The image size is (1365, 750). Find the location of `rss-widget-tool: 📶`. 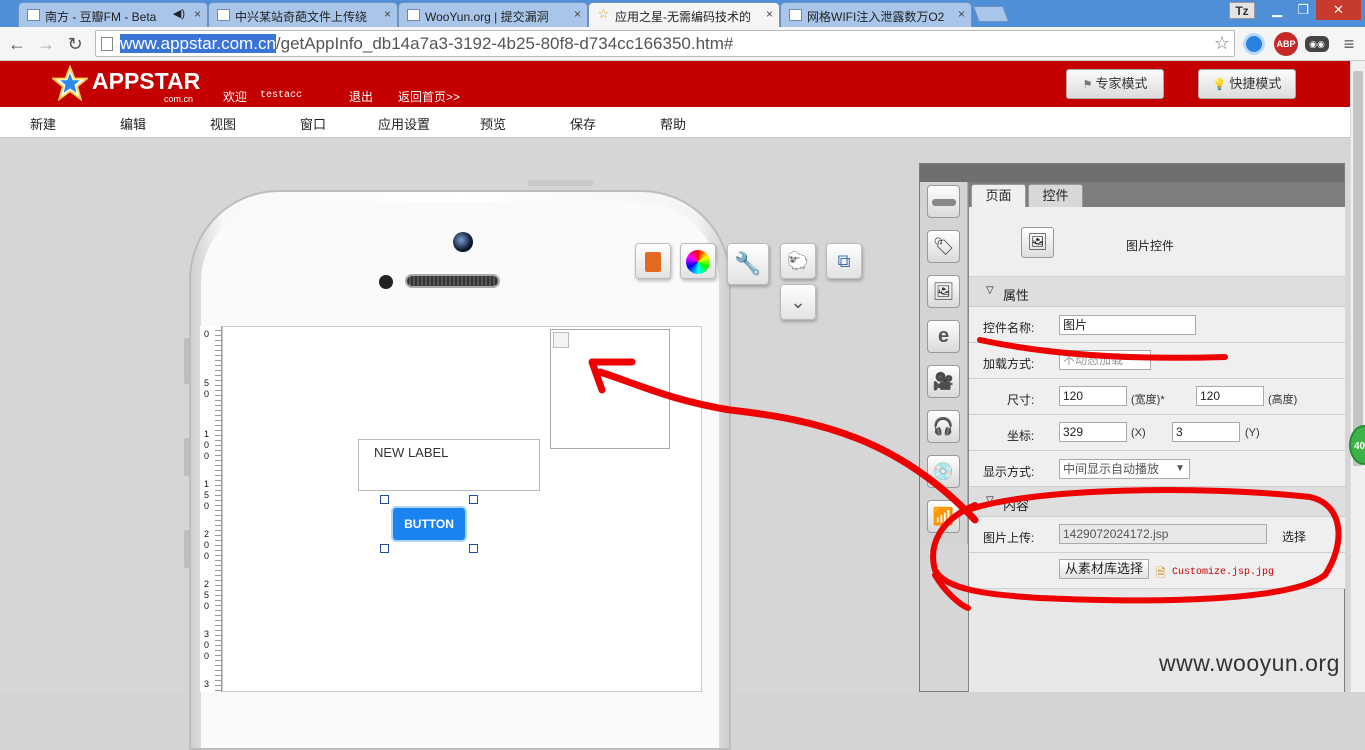

rss-widget-tool: 📶 is located at coordinates (943, 516).